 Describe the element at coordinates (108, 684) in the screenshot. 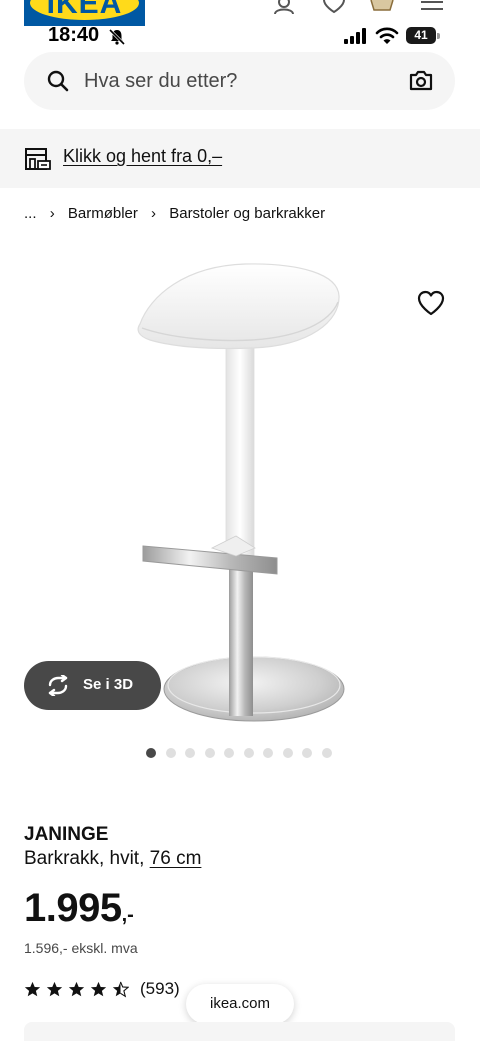

I see `view-in-3d-label: Se i 3D` at that location.